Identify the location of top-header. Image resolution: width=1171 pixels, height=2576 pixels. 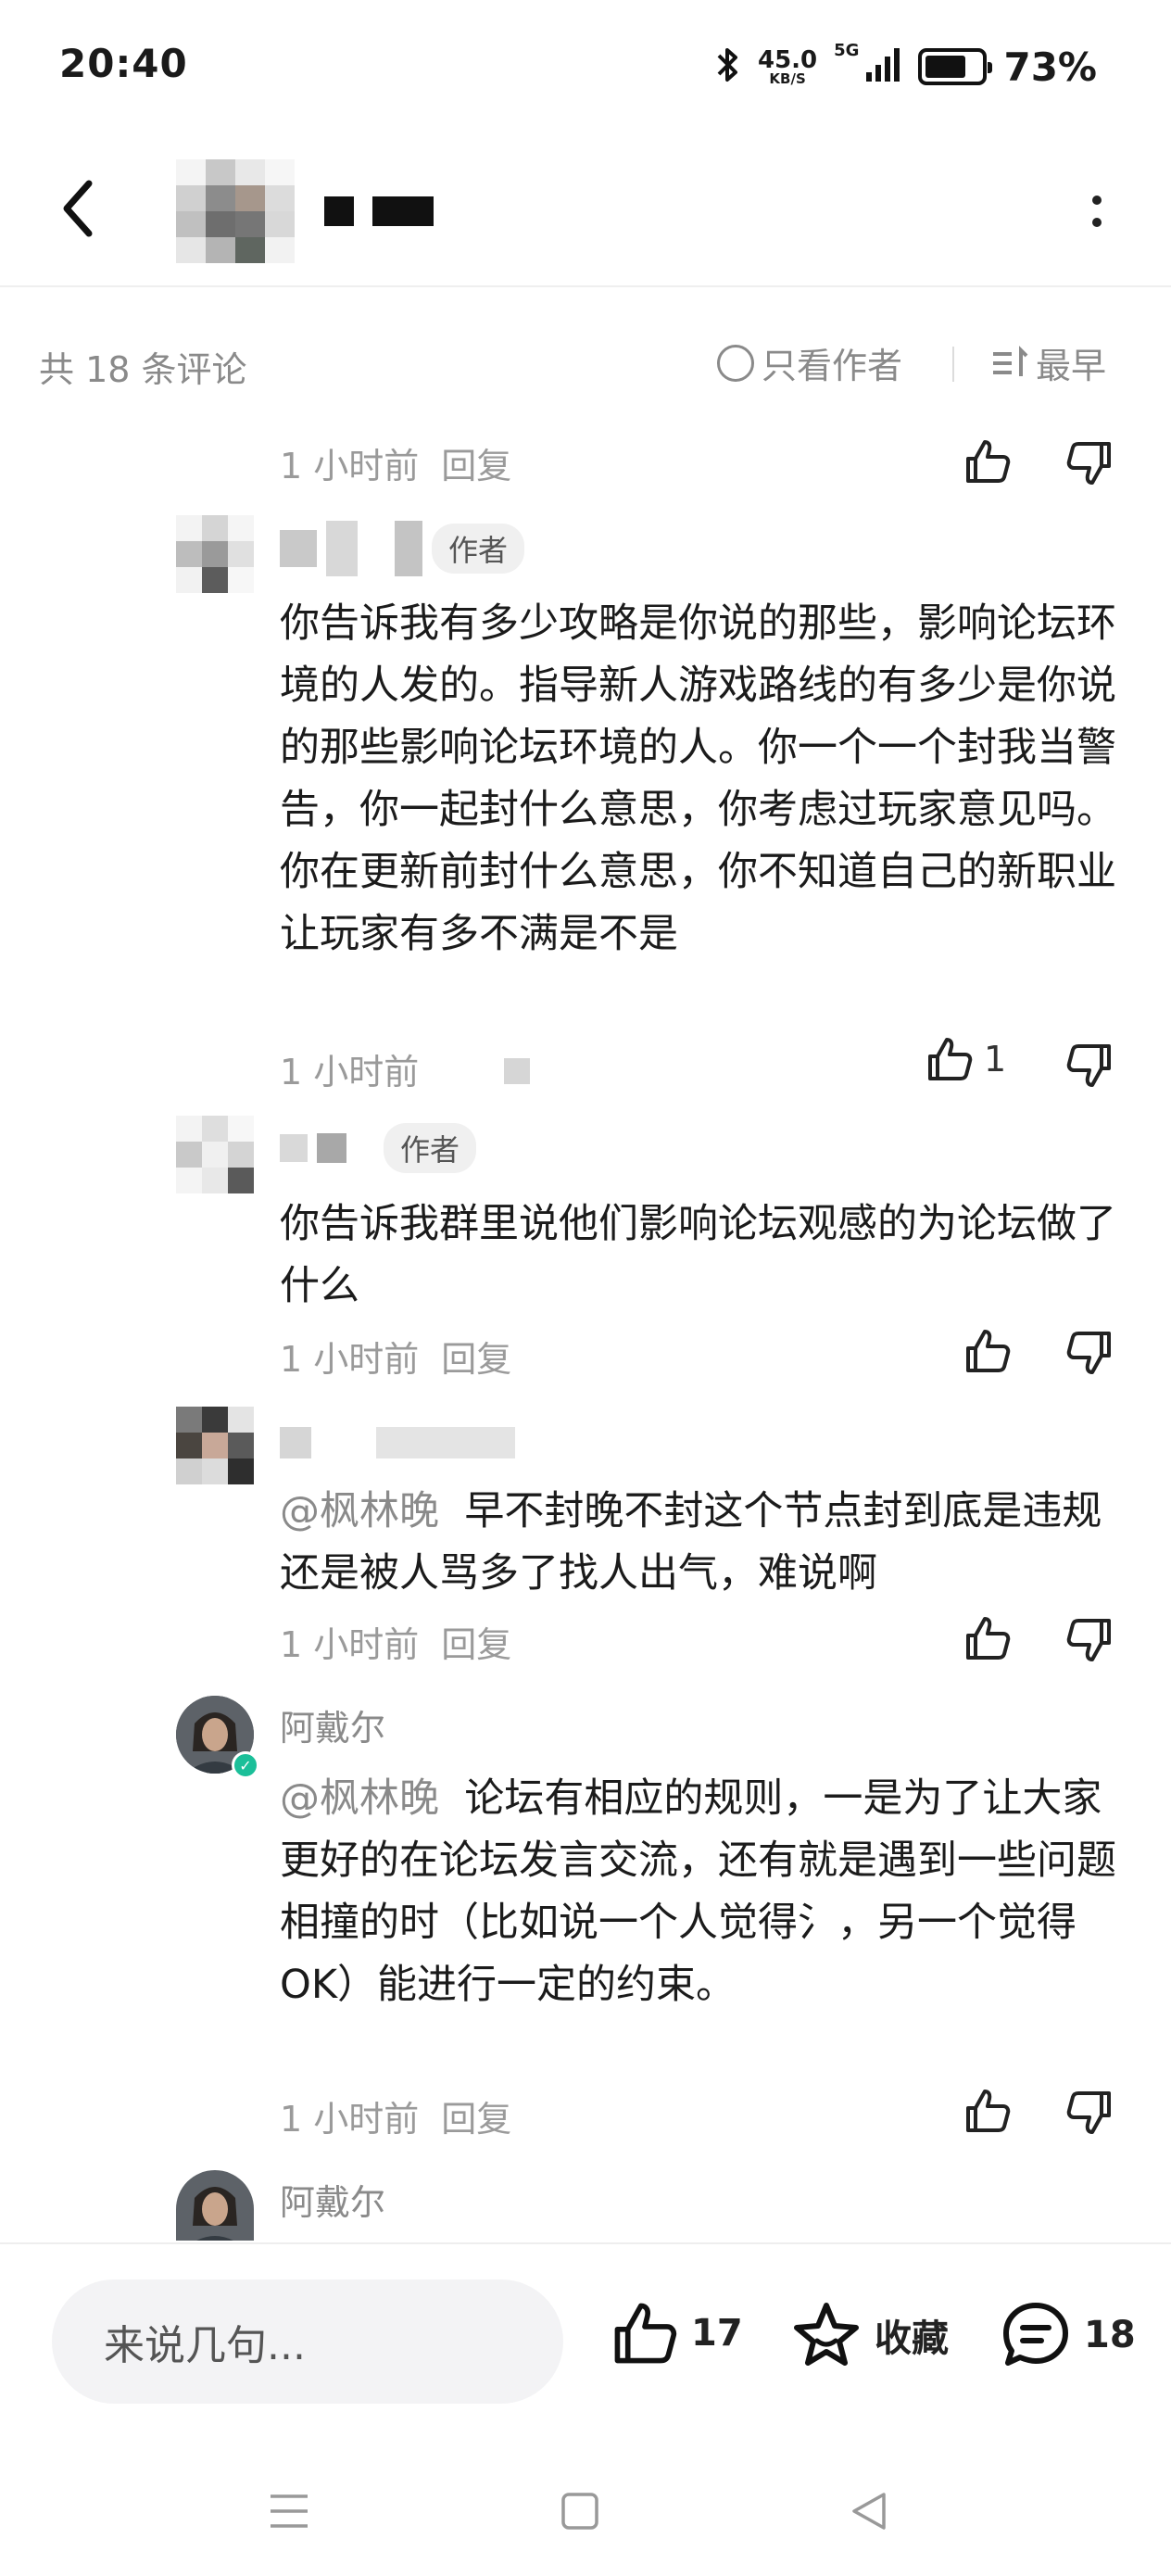
(585, 208).